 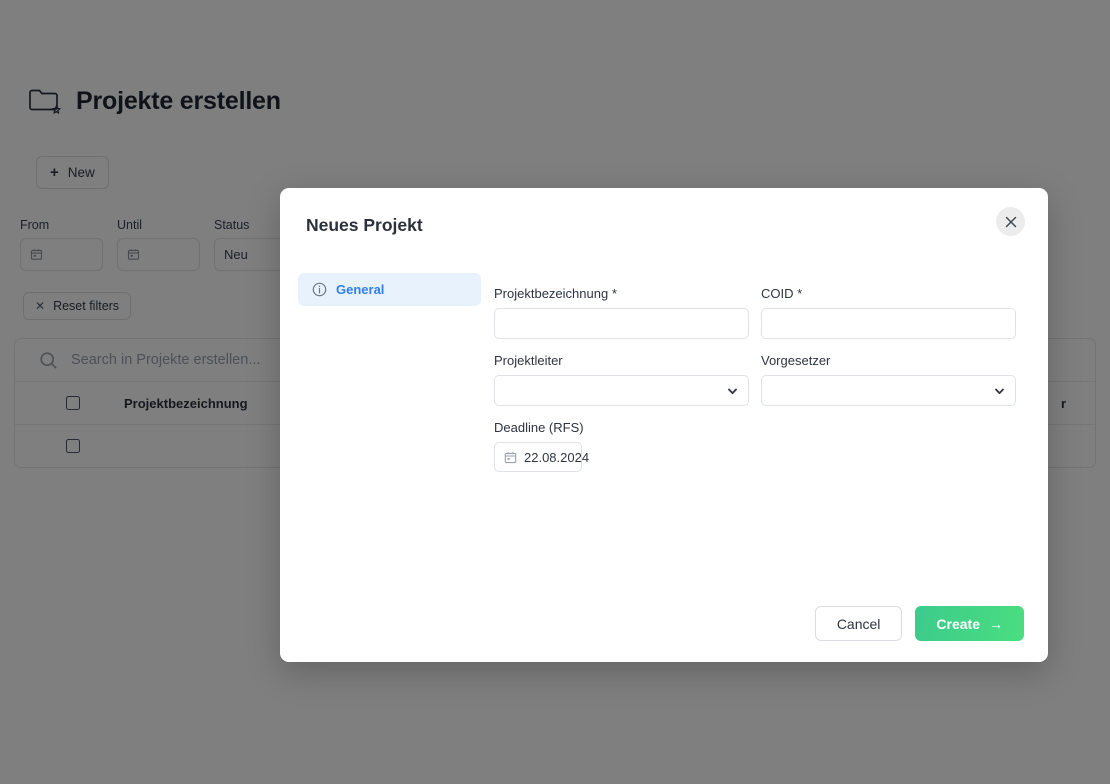 I want to click on coid-input, so click(x=888, y=323).